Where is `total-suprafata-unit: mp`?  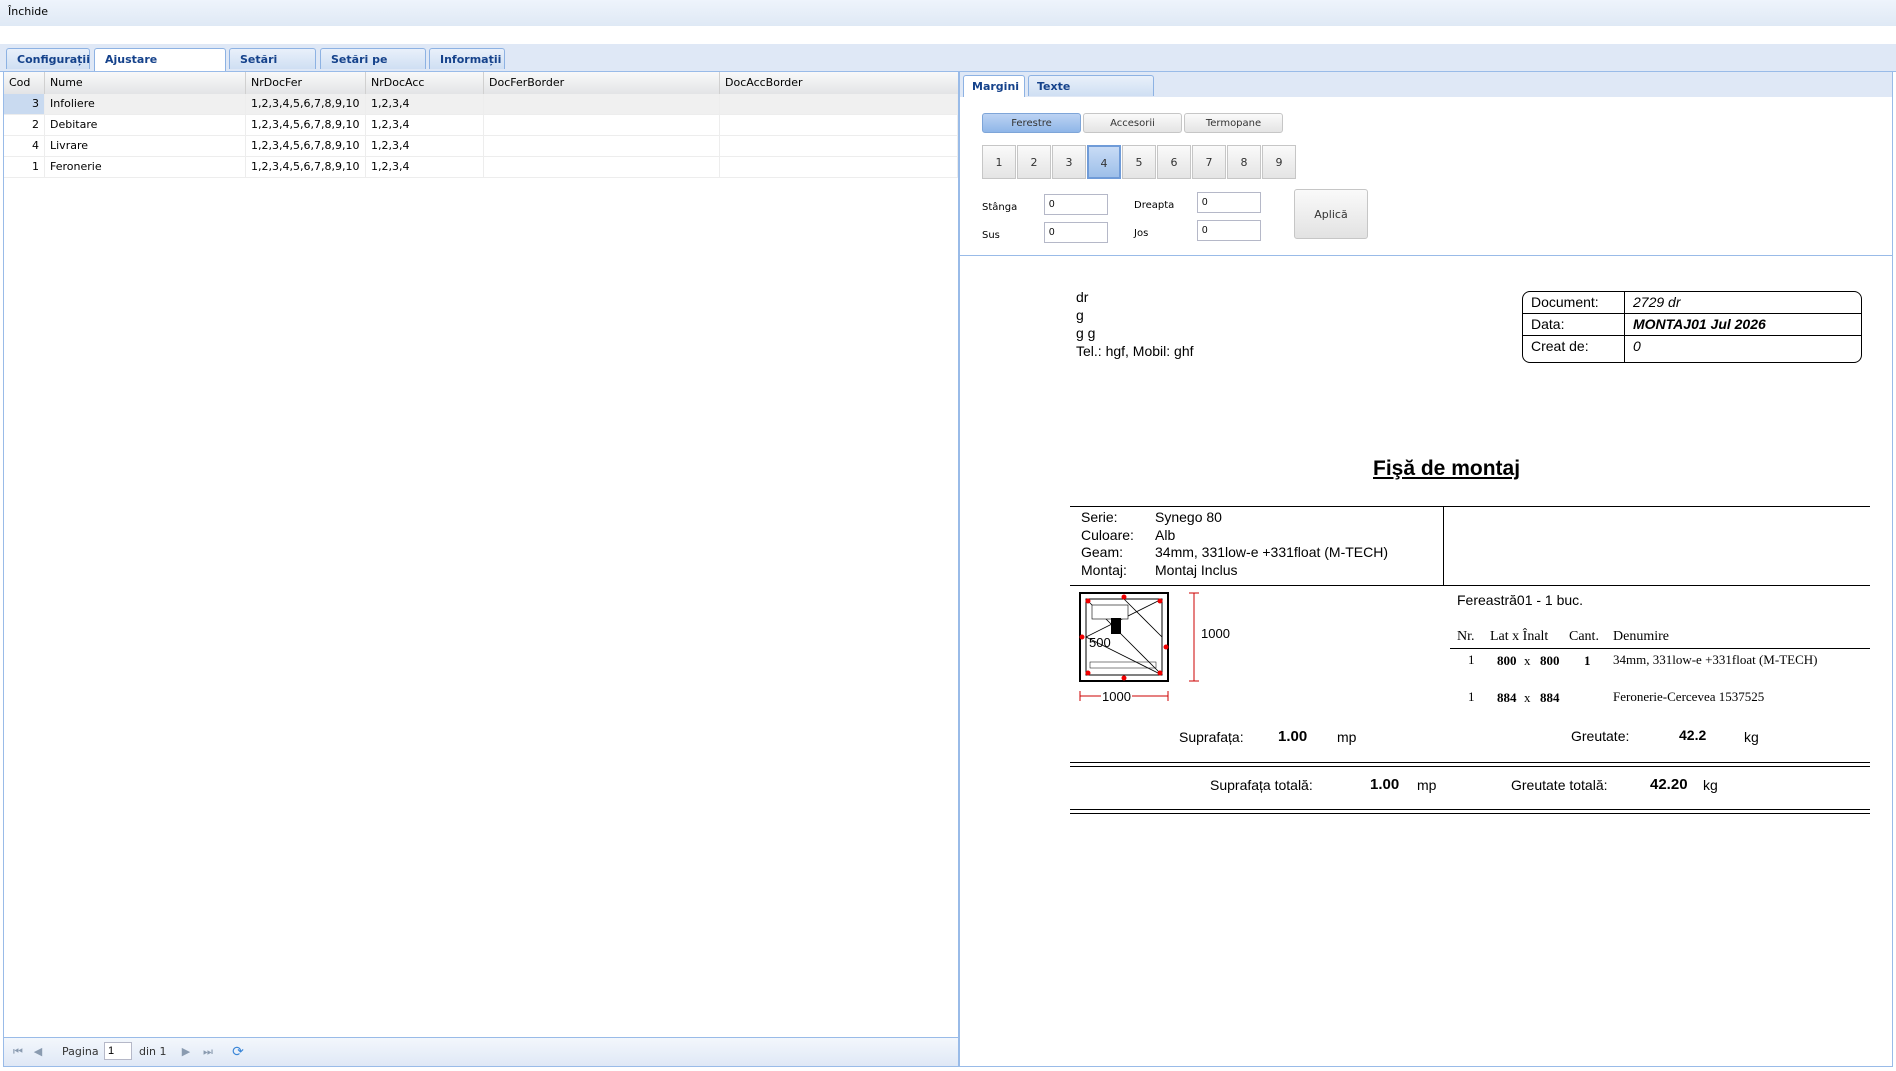
total-suprafata-unit: mp is located at coordinates (1427, 785).